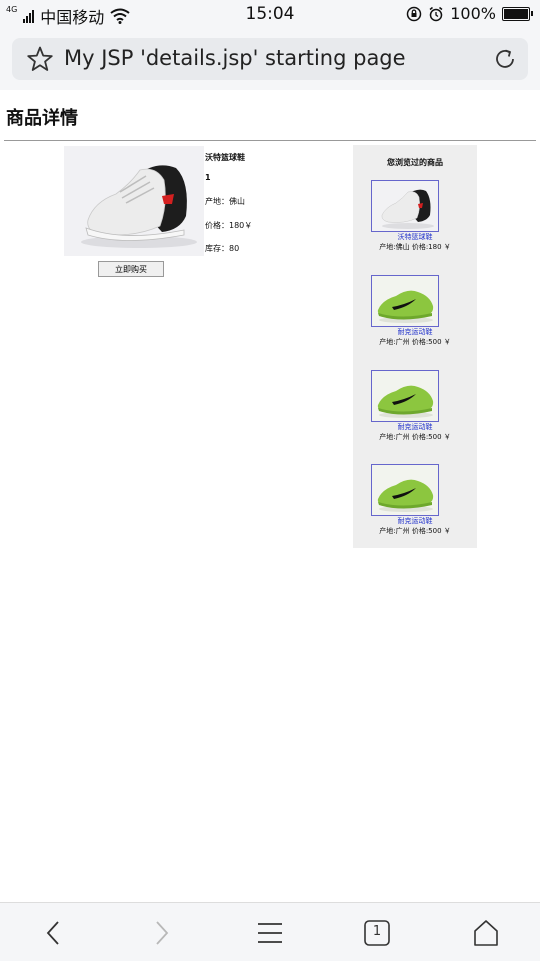 This screenshot has width=540, height=961. I want to click on page-title: My JSP 'details.jsp' starting page, so click(235, 58).